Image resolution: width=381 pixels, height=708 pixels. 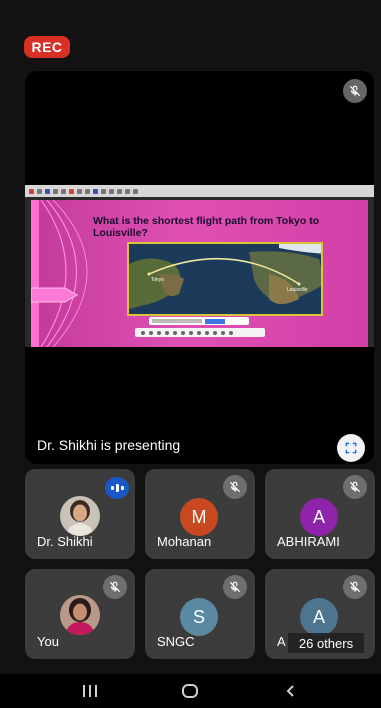 I want to click on participant-tile: Dr. Shikhi, so click(x=80, y=514).